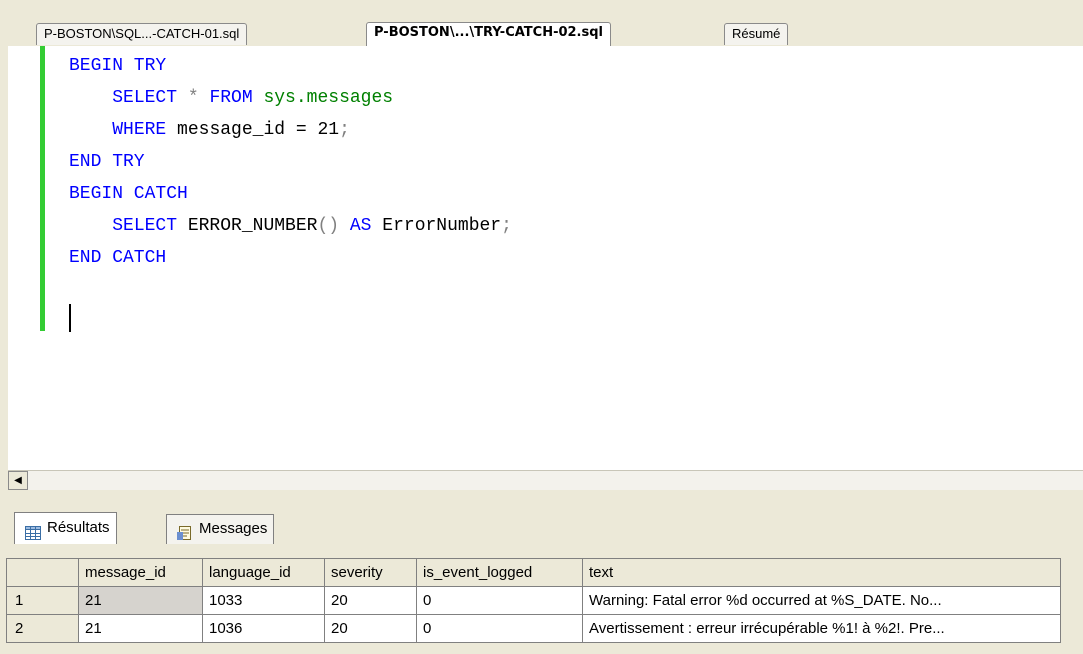  I want to click on tab-results-label: Résultats, so click(78, 527).